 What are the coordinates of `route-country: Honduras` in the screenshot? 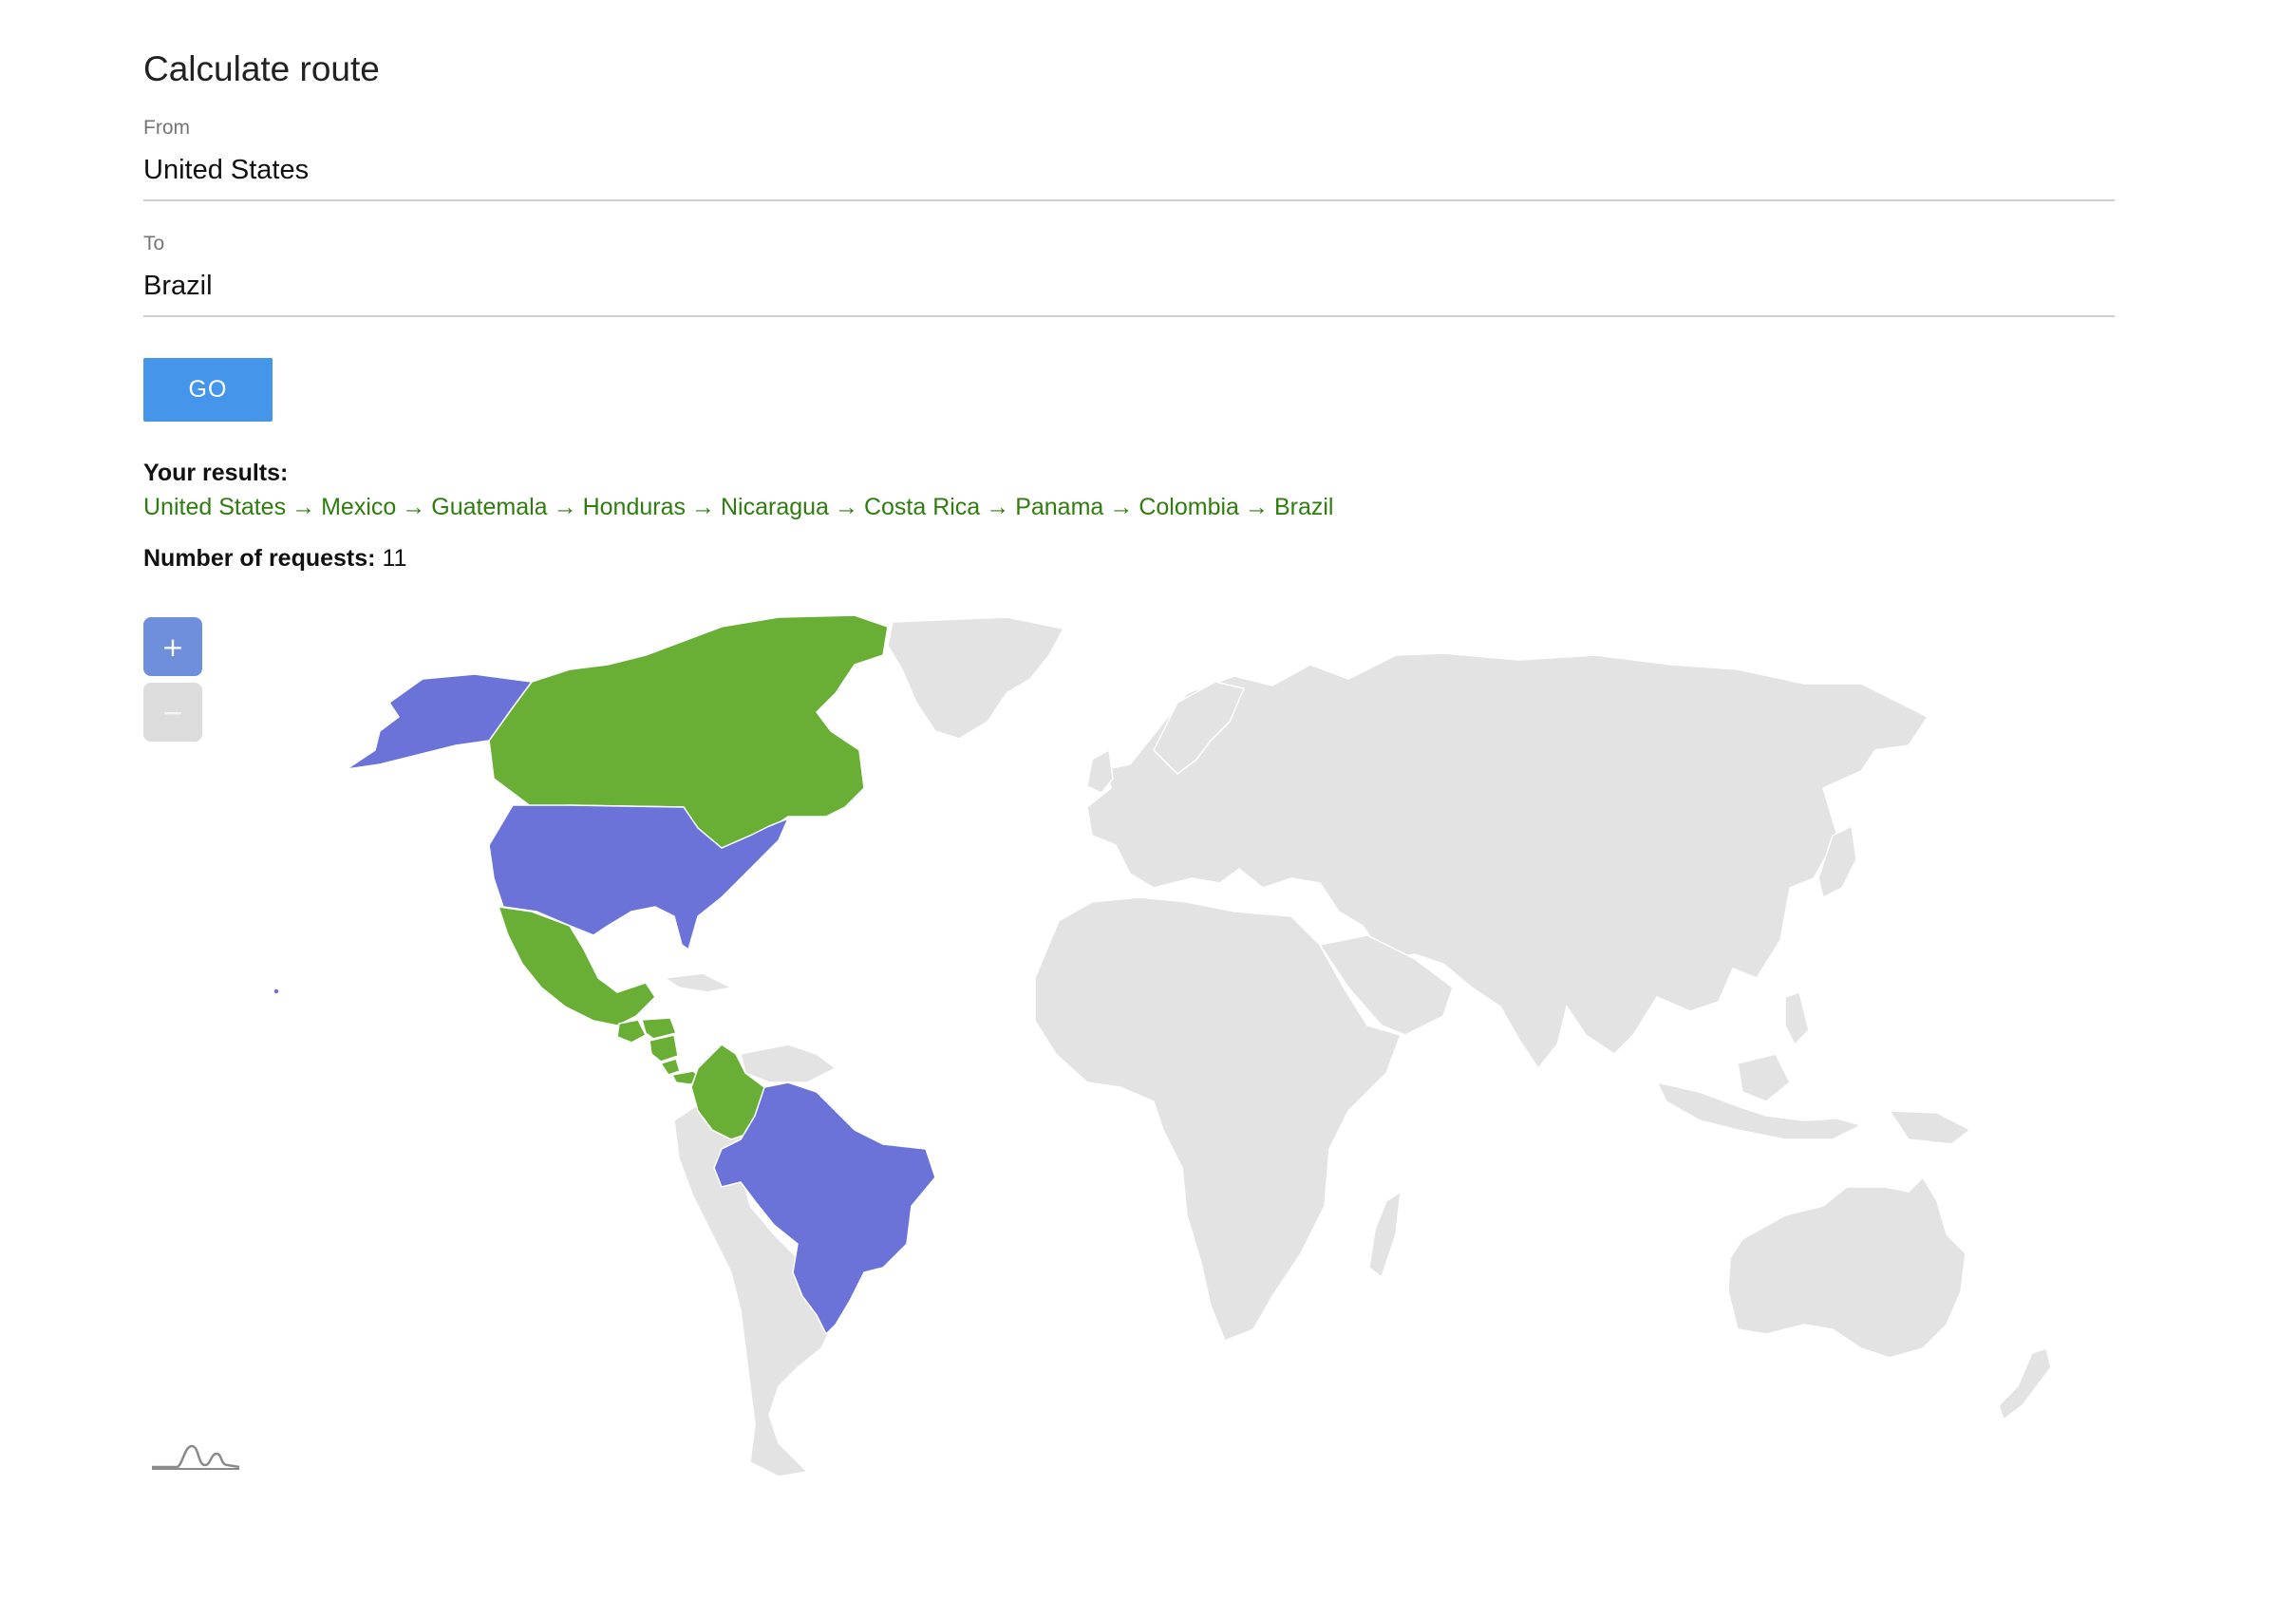 It's located at (634, 507).